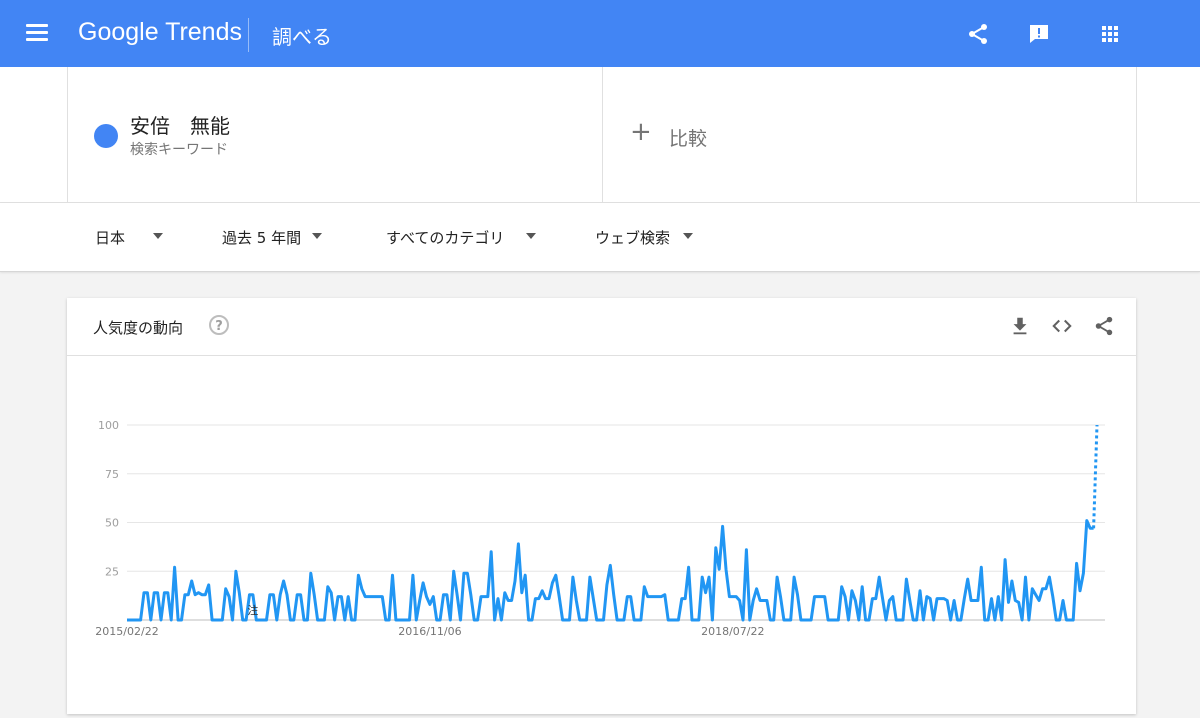 The height and width of the screenshot is (718, 1200). What do you see at coordinates (112, 523) in the screenshot?
I see `y-tick-label: 50` at bounding box center [112, 523].